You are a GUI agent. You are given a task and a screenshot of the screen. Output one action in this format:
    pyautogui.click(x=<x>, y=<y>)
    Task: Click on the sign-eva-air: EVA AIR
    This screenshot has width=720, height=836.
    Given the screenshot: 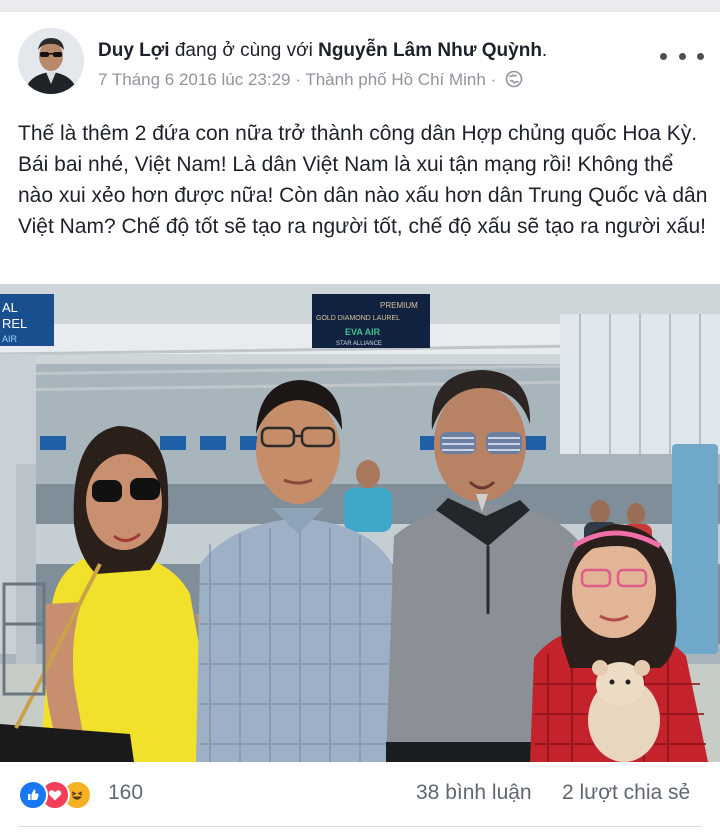 What is the action you would take?
    pyautogui.click(x=363, y=332)
    